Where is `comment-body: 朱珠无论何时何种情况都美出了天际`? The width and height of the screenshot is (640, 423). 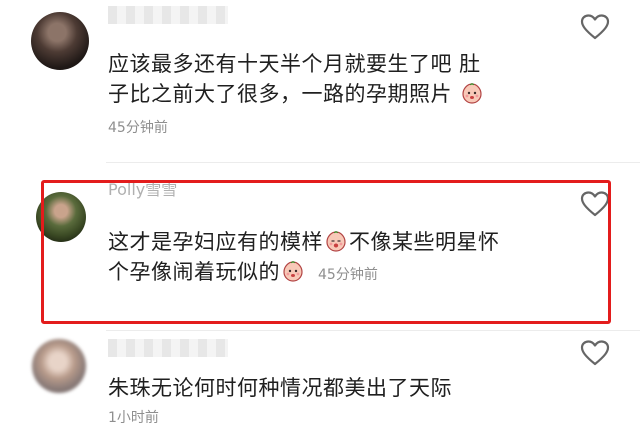 comment-body: 朱珠无论何时何种情况都美出了天际 is located at coordinates (348, 388).